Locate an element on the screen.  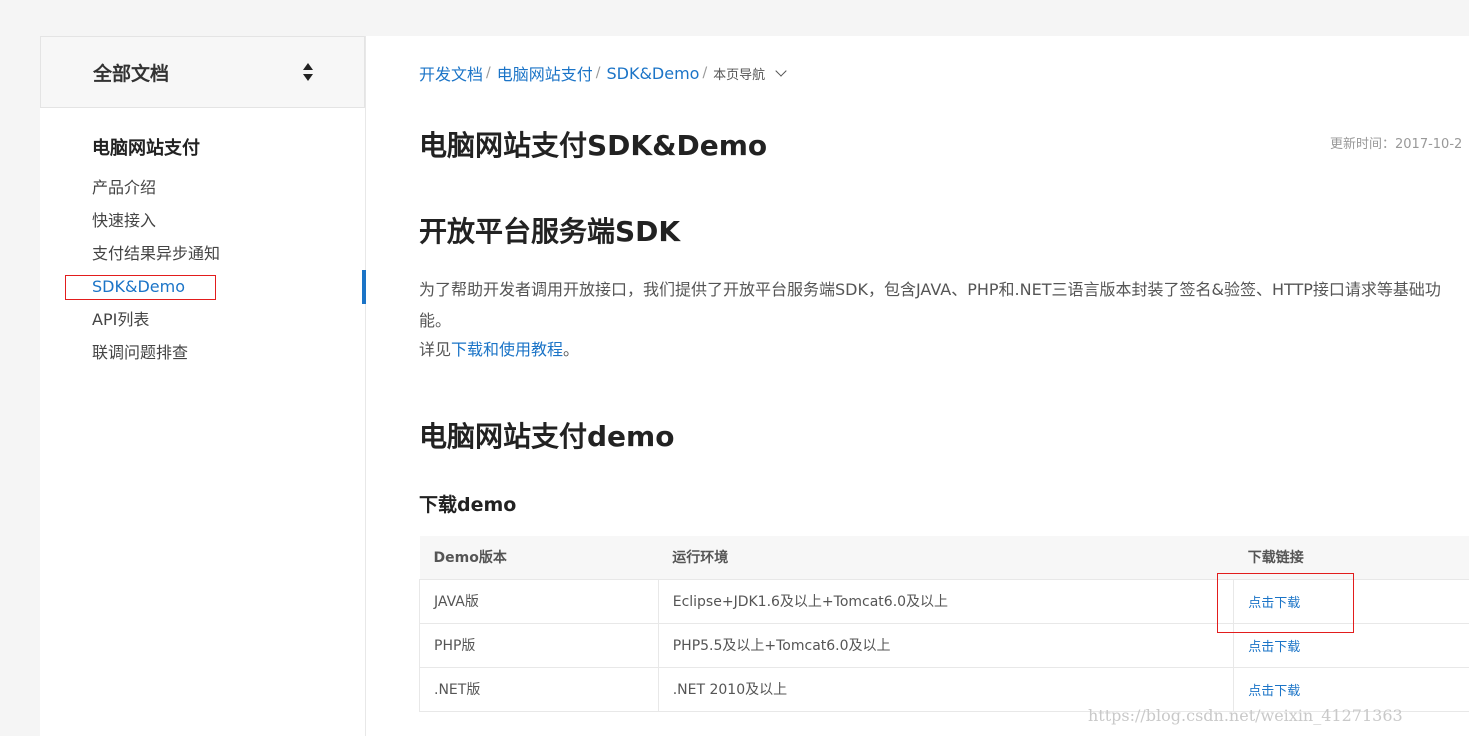
see-tutorial-line: 详见下载和使用教程。 is located at coordinates (944, 349).